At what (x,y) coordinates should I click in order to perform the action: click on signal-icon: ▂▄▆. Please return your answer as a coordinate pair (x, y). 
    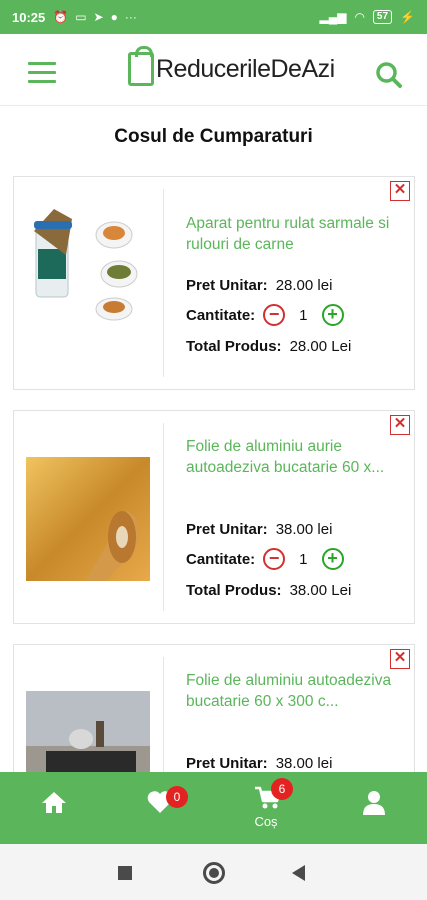
    Looking at the image, I should click on (333, 17).